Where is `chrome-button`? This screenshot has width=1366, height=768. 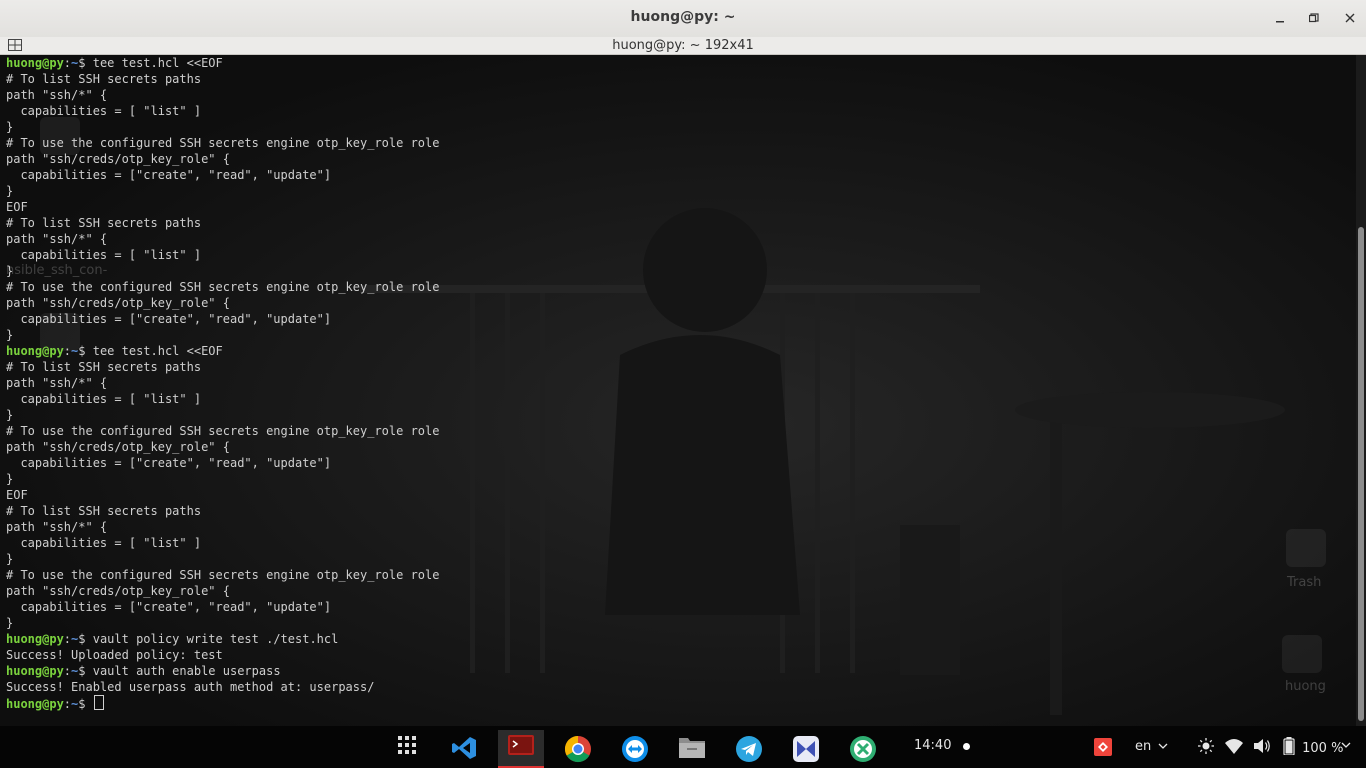 chrome-button is located at coordinates (578, 749).